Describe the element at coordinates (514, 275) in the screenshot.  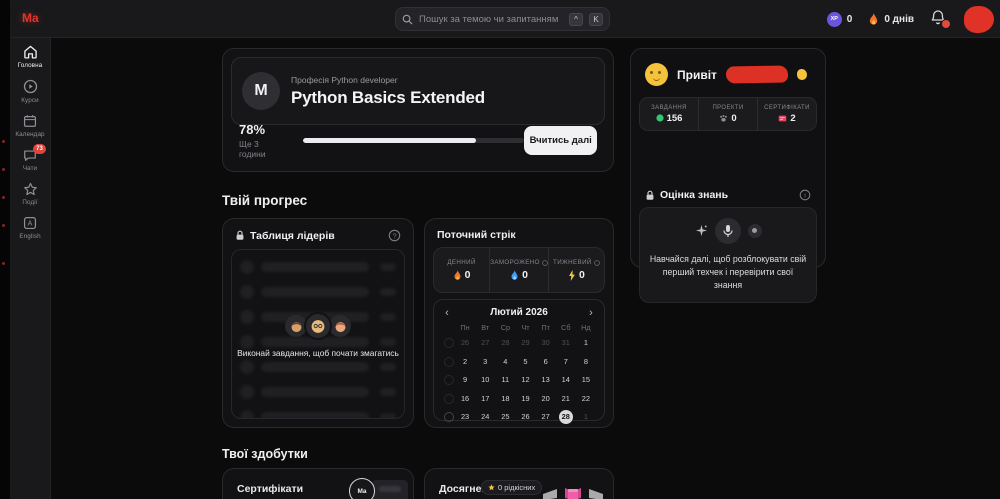
I see `flame-blue-icon` at that location.